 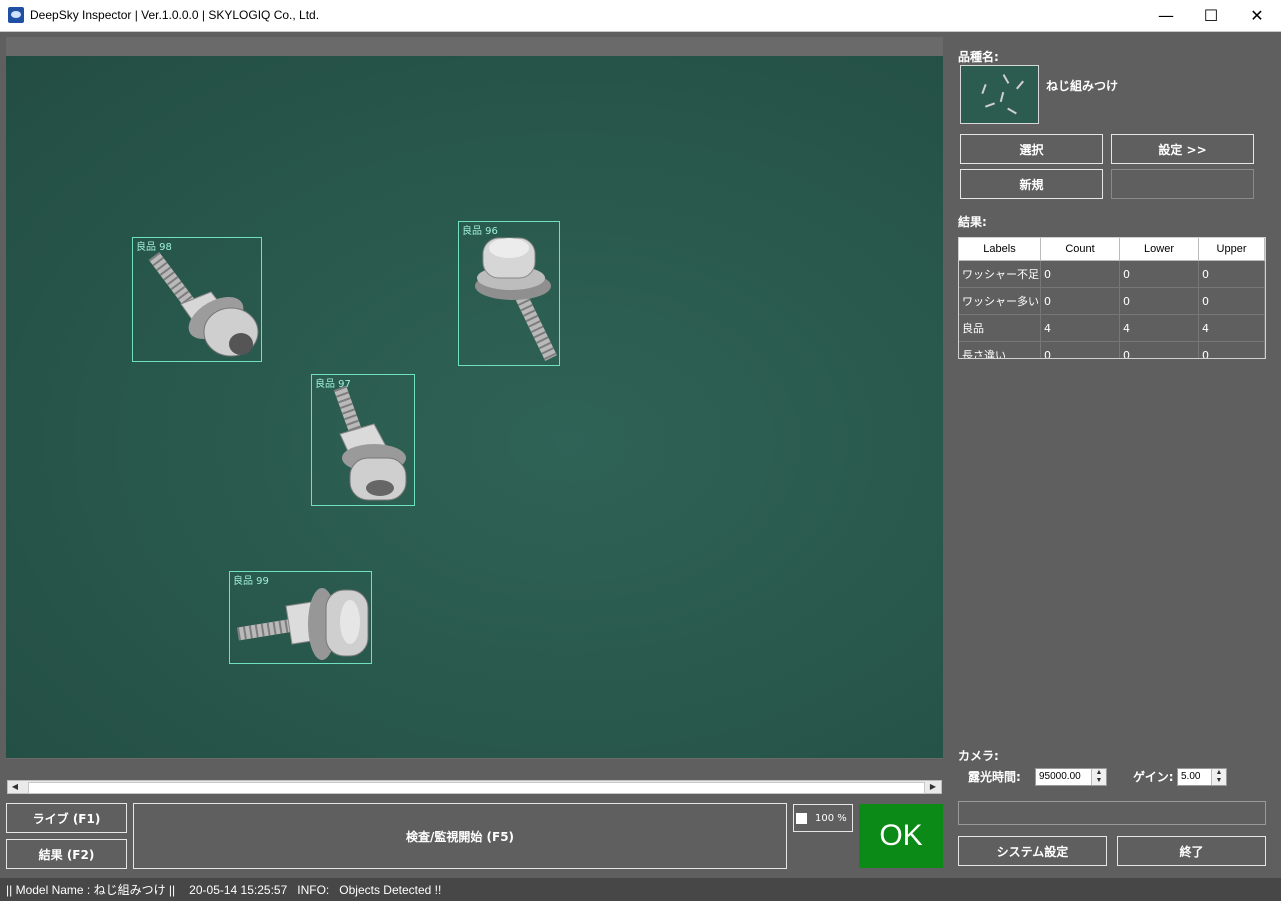 I want to click on results-label: 結果:, so click(x=972, y=222).